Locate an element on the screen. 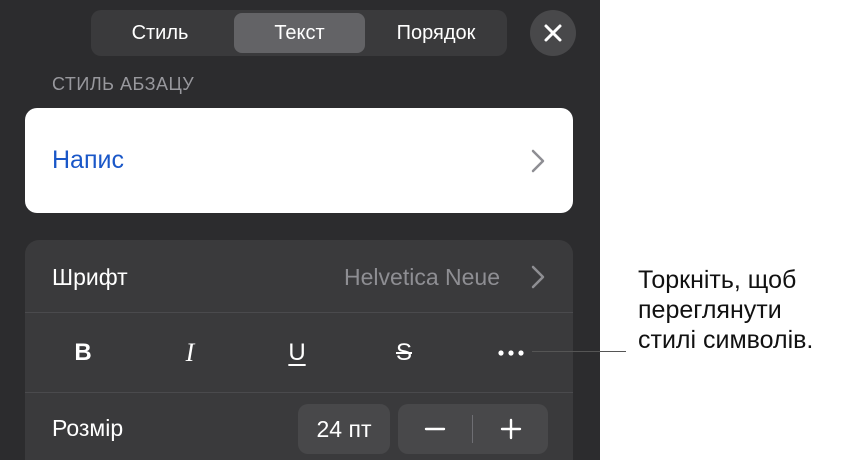  callout-line: переглянути is located at coordinates (710, 310).